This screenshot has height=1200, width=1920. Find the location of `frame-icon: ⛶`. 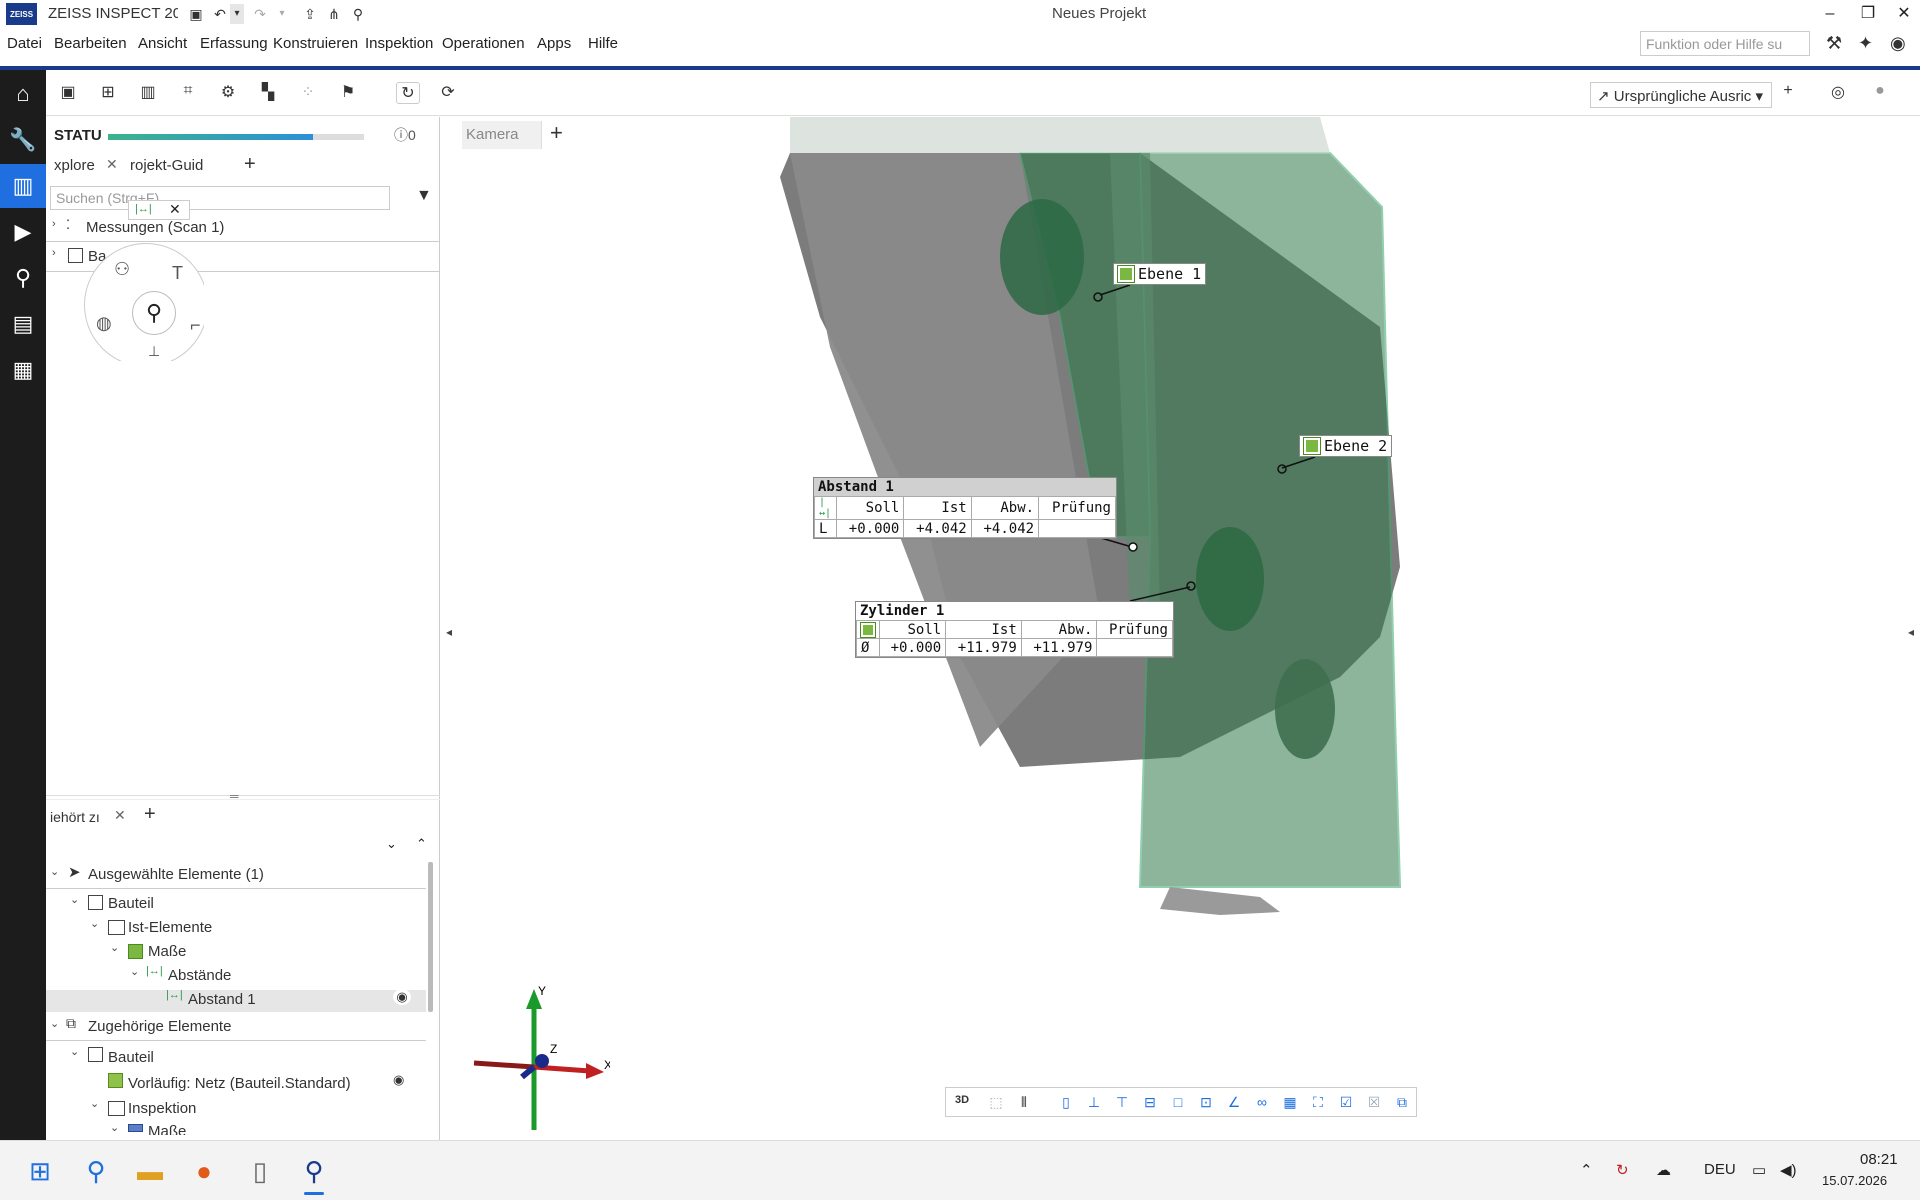

frame-icon: ⛶ is located at coordinates (1318, 1102).